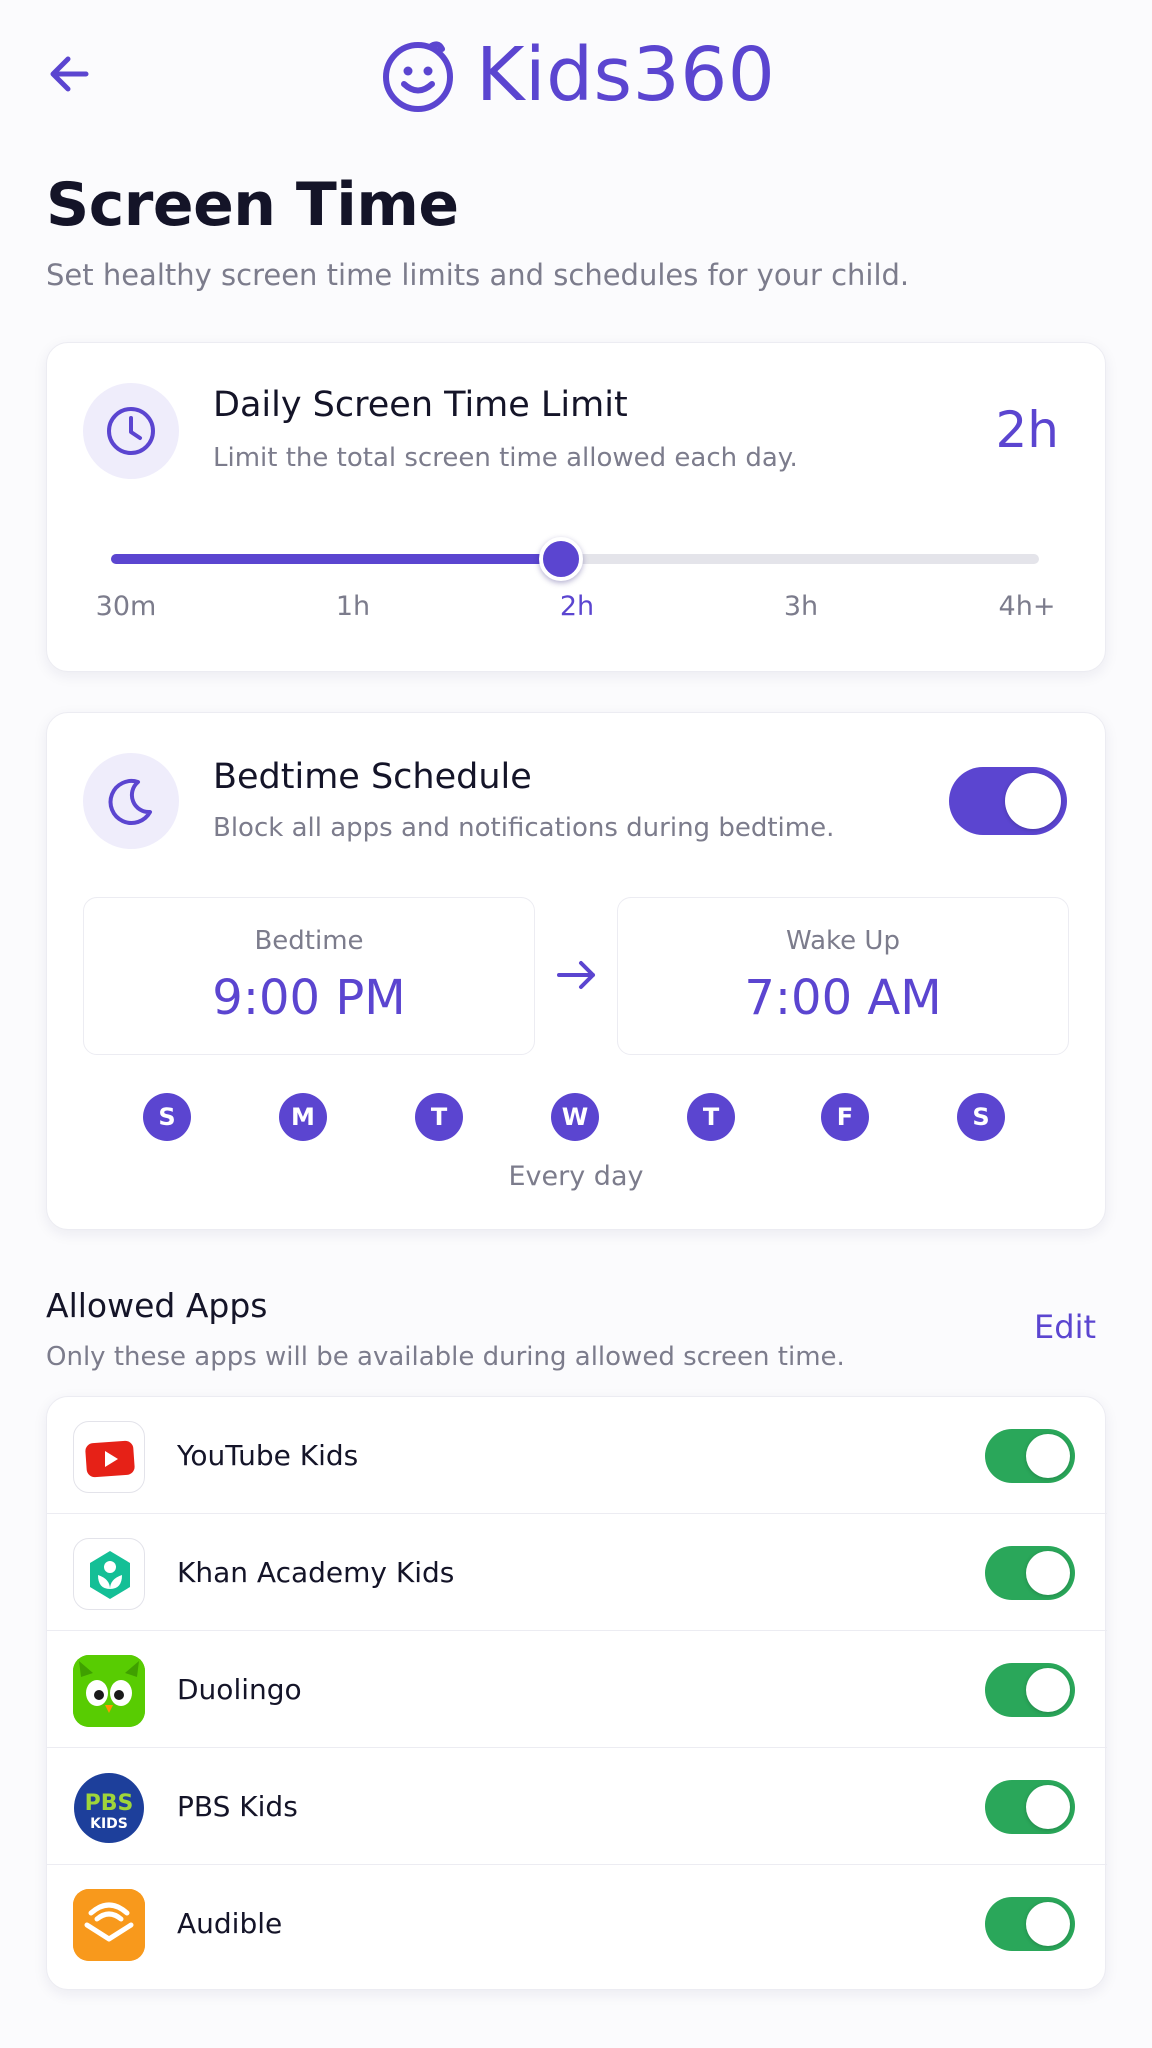 Image resolution: width=1152 pixels, height=2048 pixels. I want to click on app-toggle-pbs-kids, so click(1030, 1807).